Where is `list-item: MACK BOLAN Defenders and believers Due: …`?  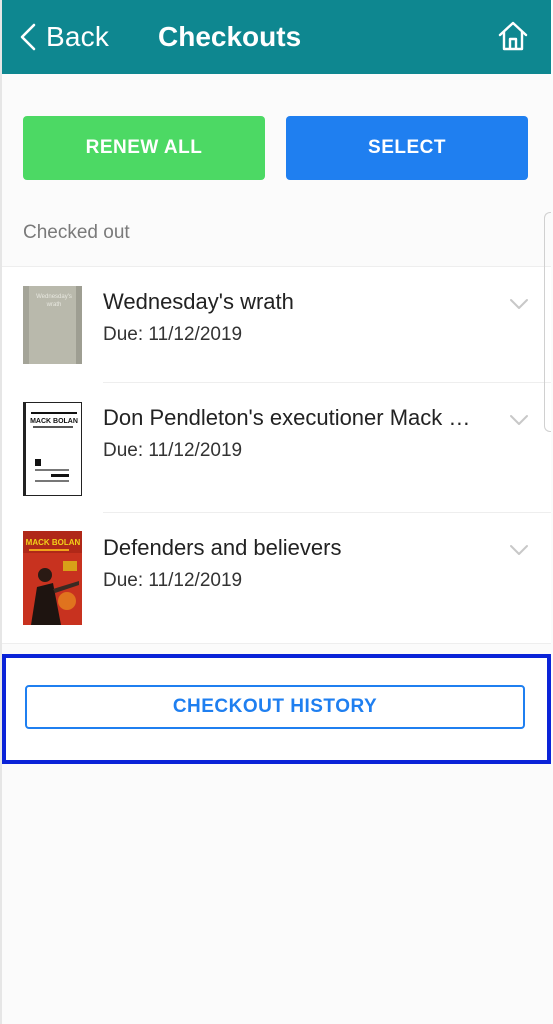
list-item: MACK BOLAN Defenders and believers Due: … is located at coordinates (276, 578).